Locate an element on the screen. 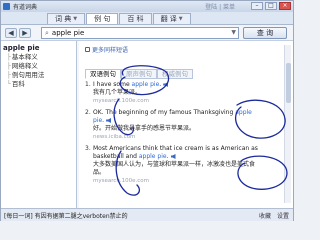 Image resolution: width=320 pixels, height=240 pixels. search-input is located at coordinates (126, 33).